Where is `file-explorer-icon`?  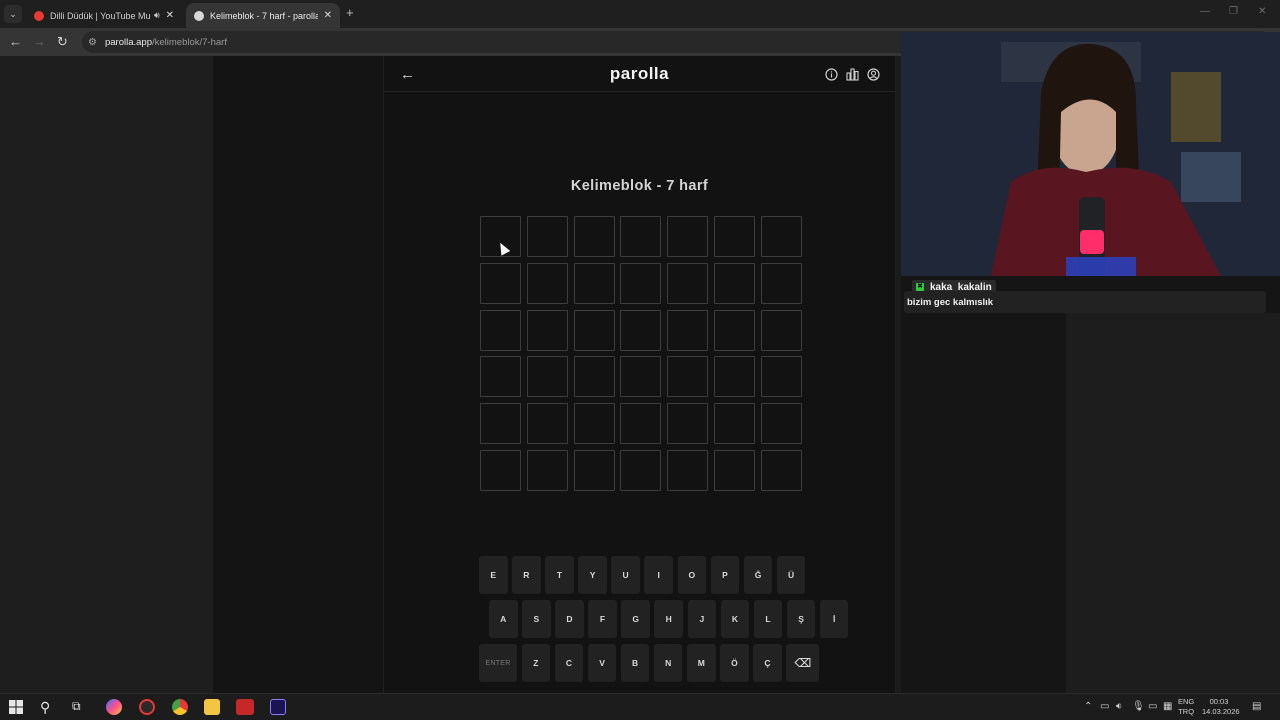 file-explorer-icon is located at coordinates (212, 707).